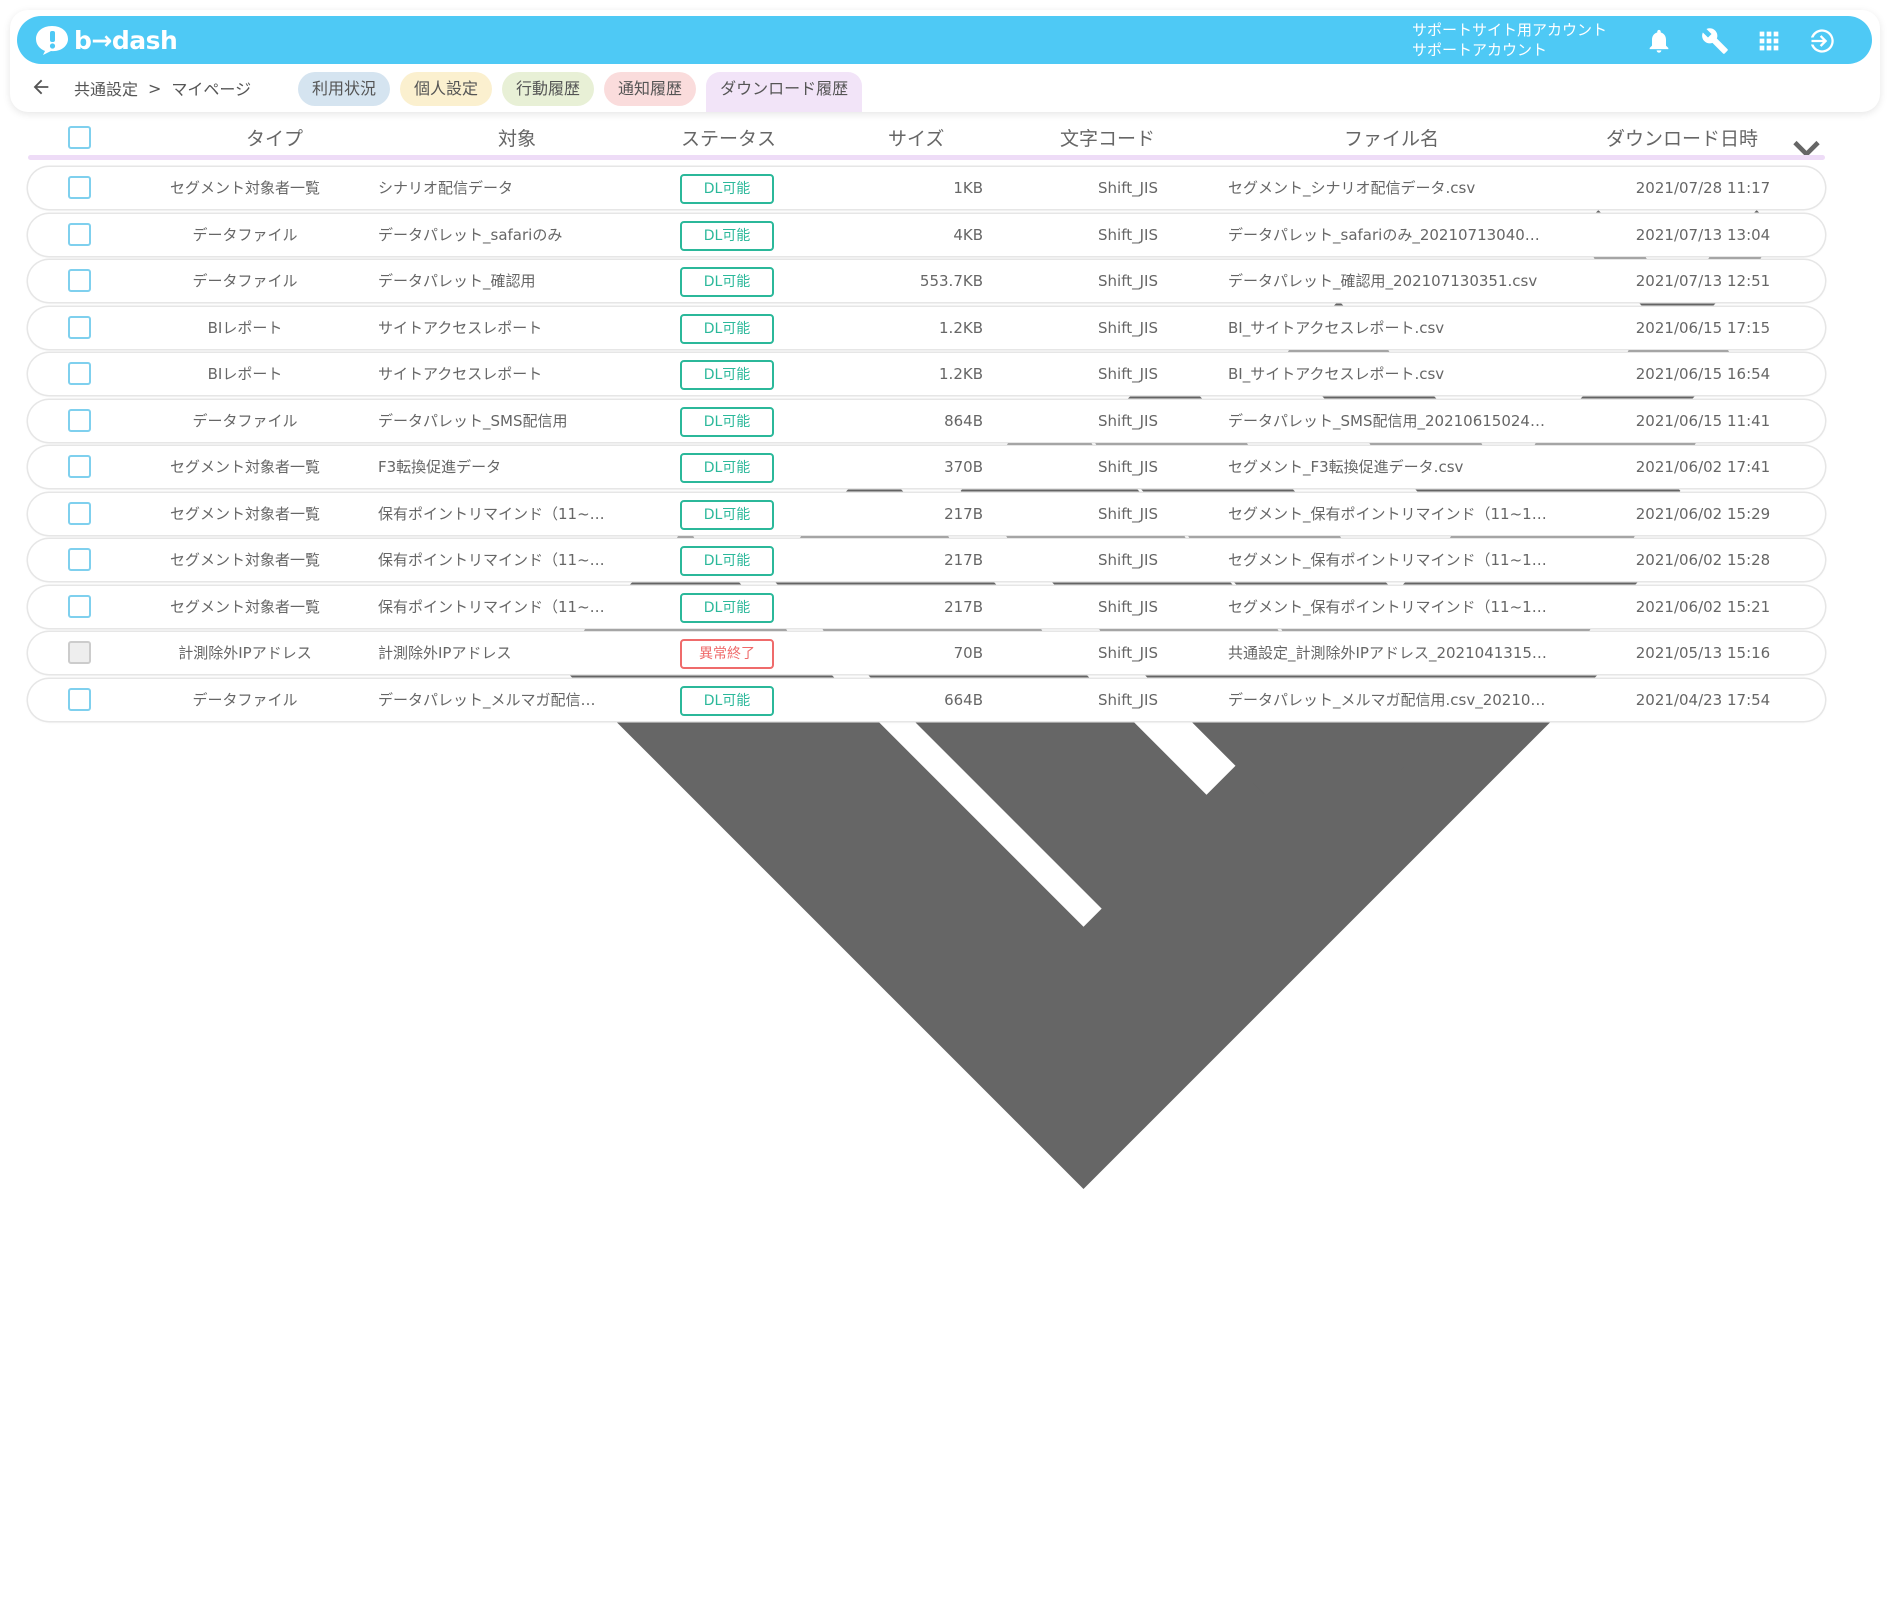 Image resolution: width=1890 pixels, height=1614 pixels. What do you see at coordinates (106, 88) in the screenshot?
I see `breadcrumb-root: 共通設定` at bounding box center [106, 88].